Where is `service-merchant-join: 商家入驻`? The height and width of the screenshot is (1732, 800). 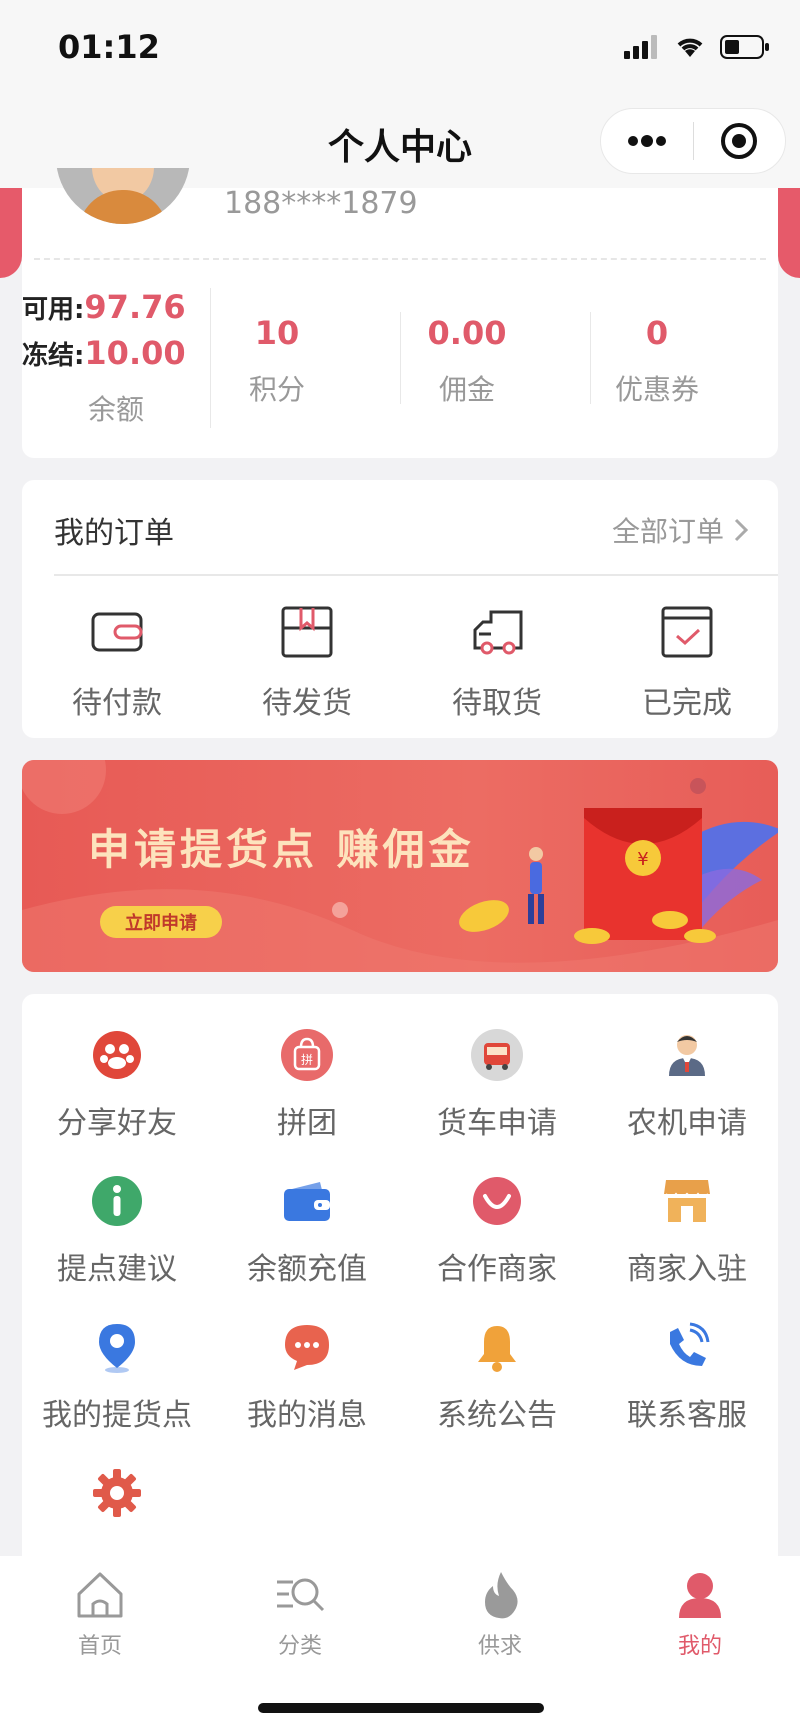
service-merchant-join: 商家入驻 is located at coordinates (687, 1231).